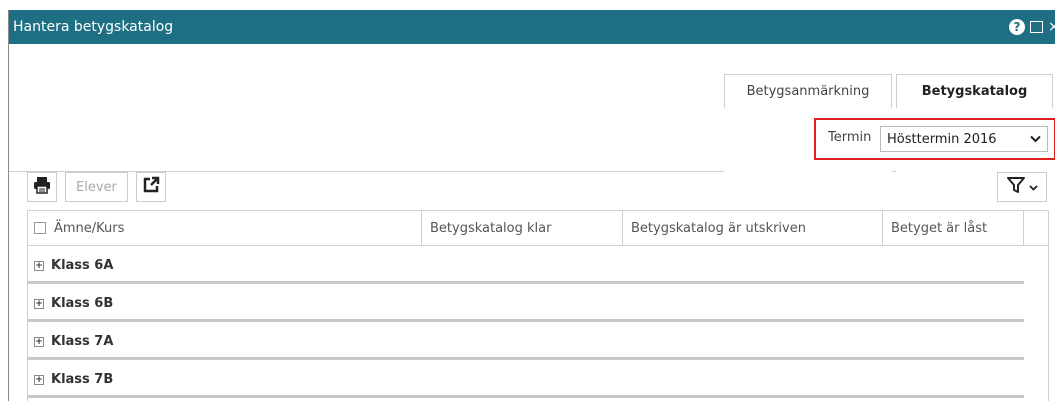  What do you see at coordinates (532, 27) in the screenshot?
I see `title-bar: Hantera betygskatalog ? ×` at bounding box center [532, 27].